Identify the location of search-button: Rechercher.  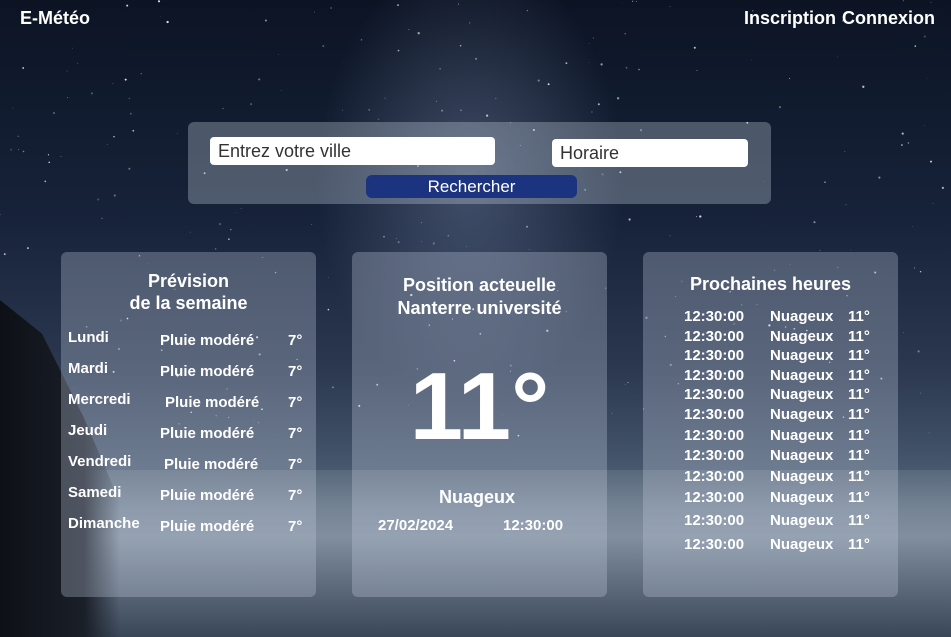
(471, 186).